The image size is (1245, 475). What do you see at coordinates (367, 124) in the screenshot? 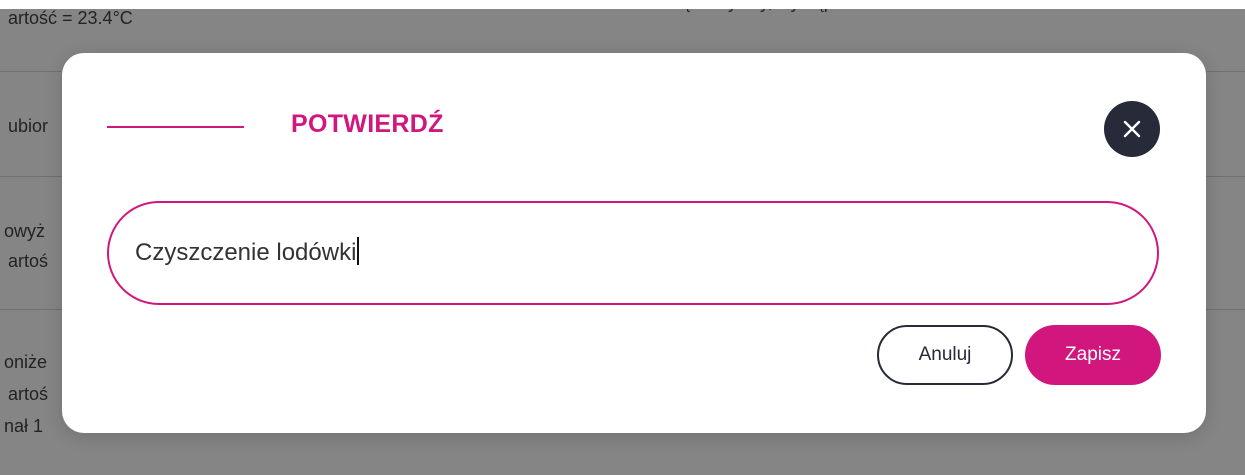
I see `dialog-title: POTWIERDŹ` at bounding box center [367, 124].